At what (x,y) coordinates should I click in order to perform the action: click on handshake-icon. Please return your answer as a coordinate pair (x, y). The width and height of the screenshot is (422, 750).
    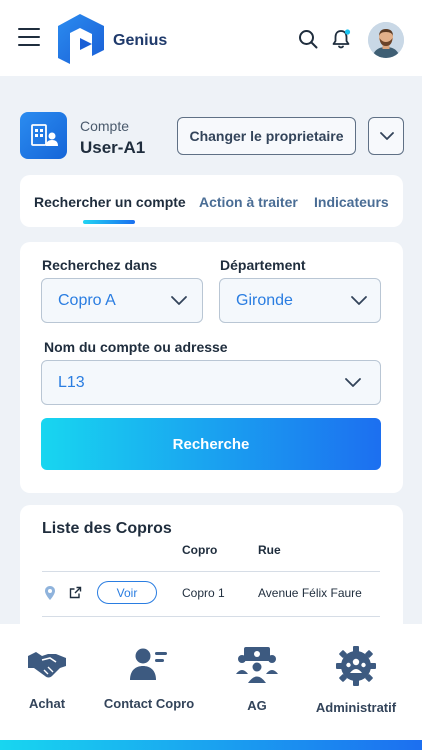
    Looking at the image, I should click on (47, 665).